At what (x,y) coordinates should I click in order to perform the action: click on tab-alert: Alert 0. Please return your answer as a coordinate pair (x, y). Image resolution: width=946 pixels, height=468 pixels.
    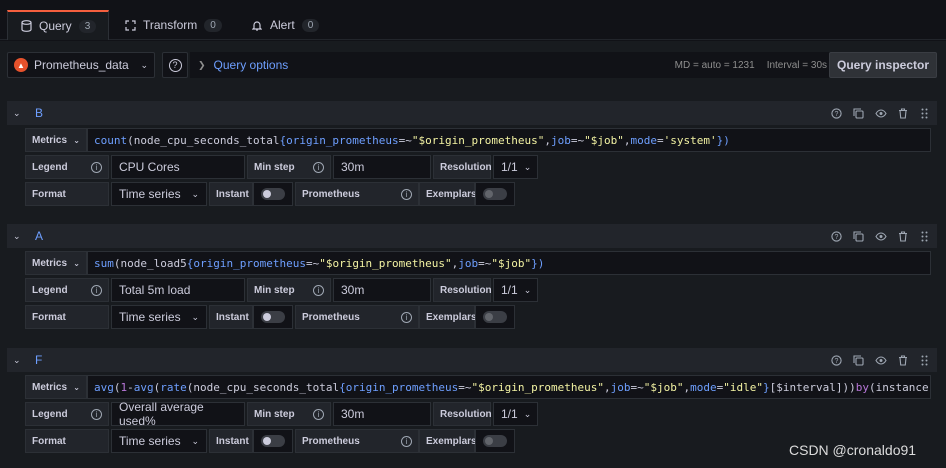
    Looking at the image, I should click on (285, 25).